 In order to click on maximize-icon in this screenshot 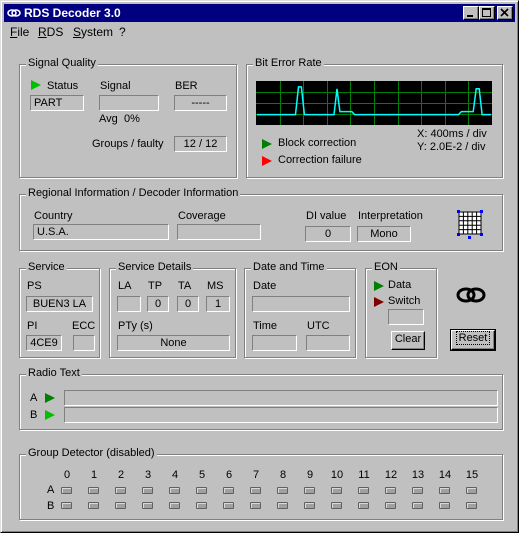, I will do `click(486, 12)`.